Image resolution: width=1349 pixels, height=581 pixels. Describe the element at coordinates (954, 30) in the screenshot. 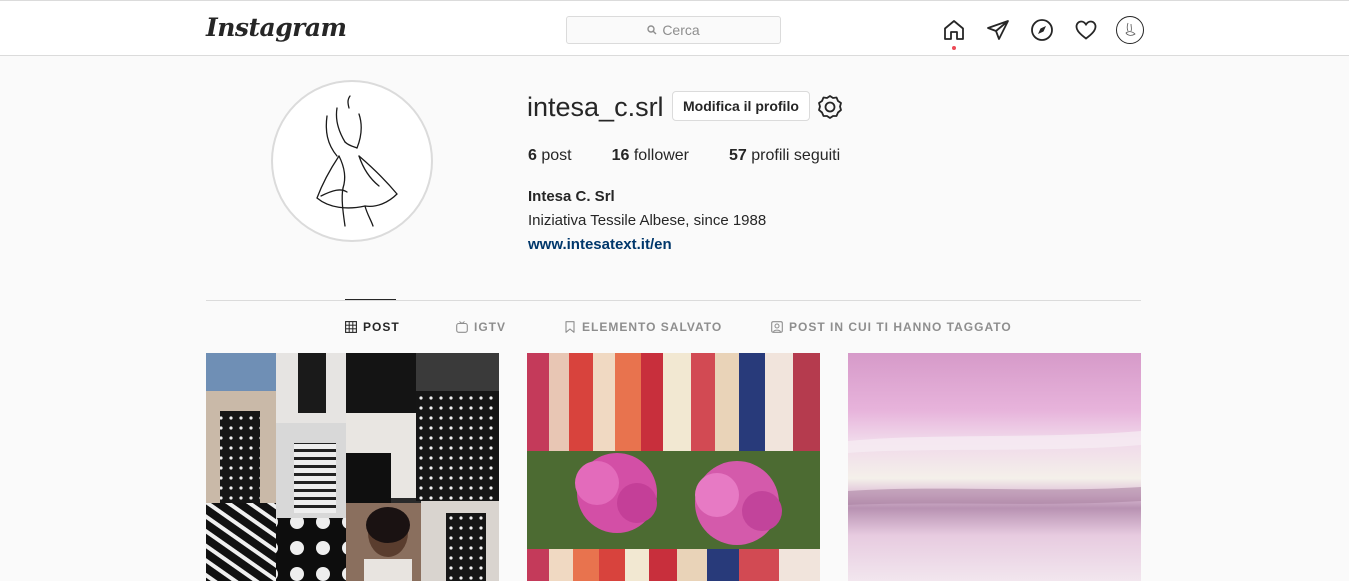

I see `home-icon` at that location.